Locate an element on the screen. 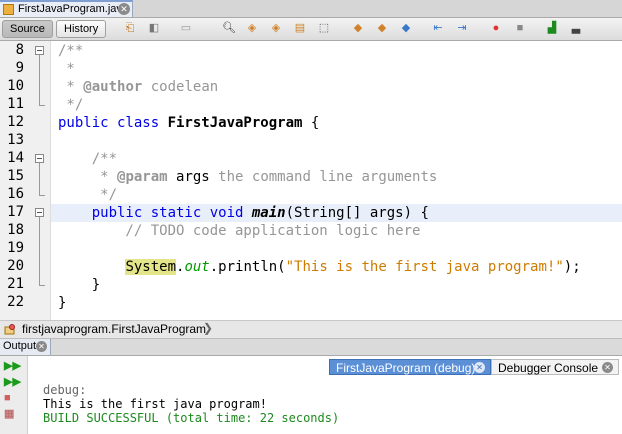 The image size is (622, 434). tab-debug-output: FirstJavaProgram (debug) ✕ is located at coordinates (410, 367).